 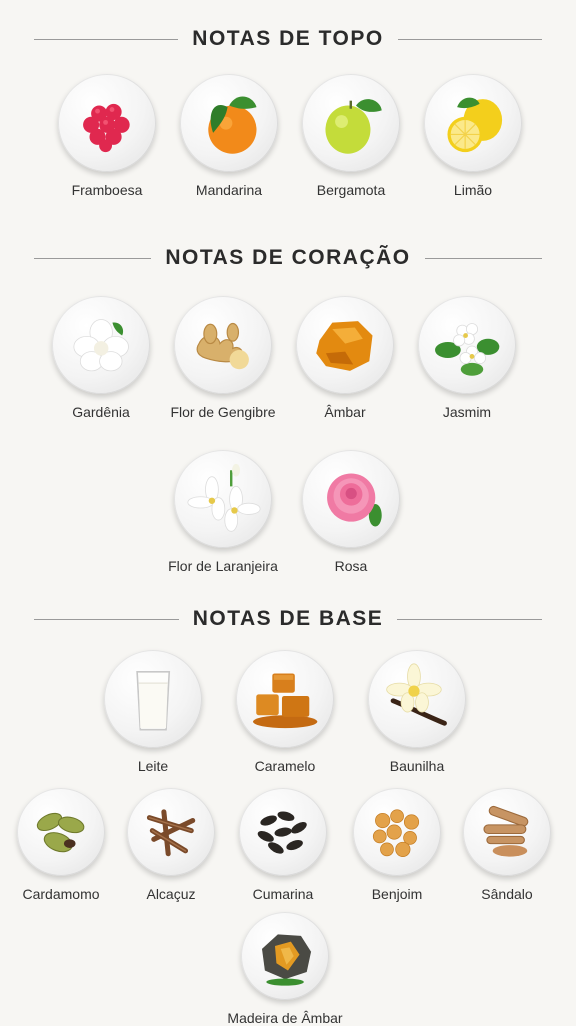 What do you see at coordinates (101, 412) in the screenshot?
I see `note-label: Gardênia` at bounding box center [101, 412].